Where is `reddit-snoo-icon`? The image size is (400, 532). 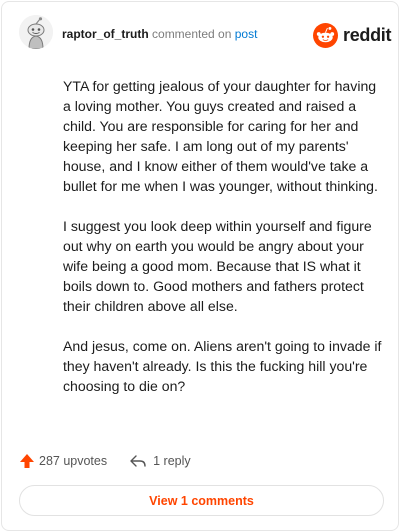
reddit-snoo-icon is located at coordinates (325, 35).